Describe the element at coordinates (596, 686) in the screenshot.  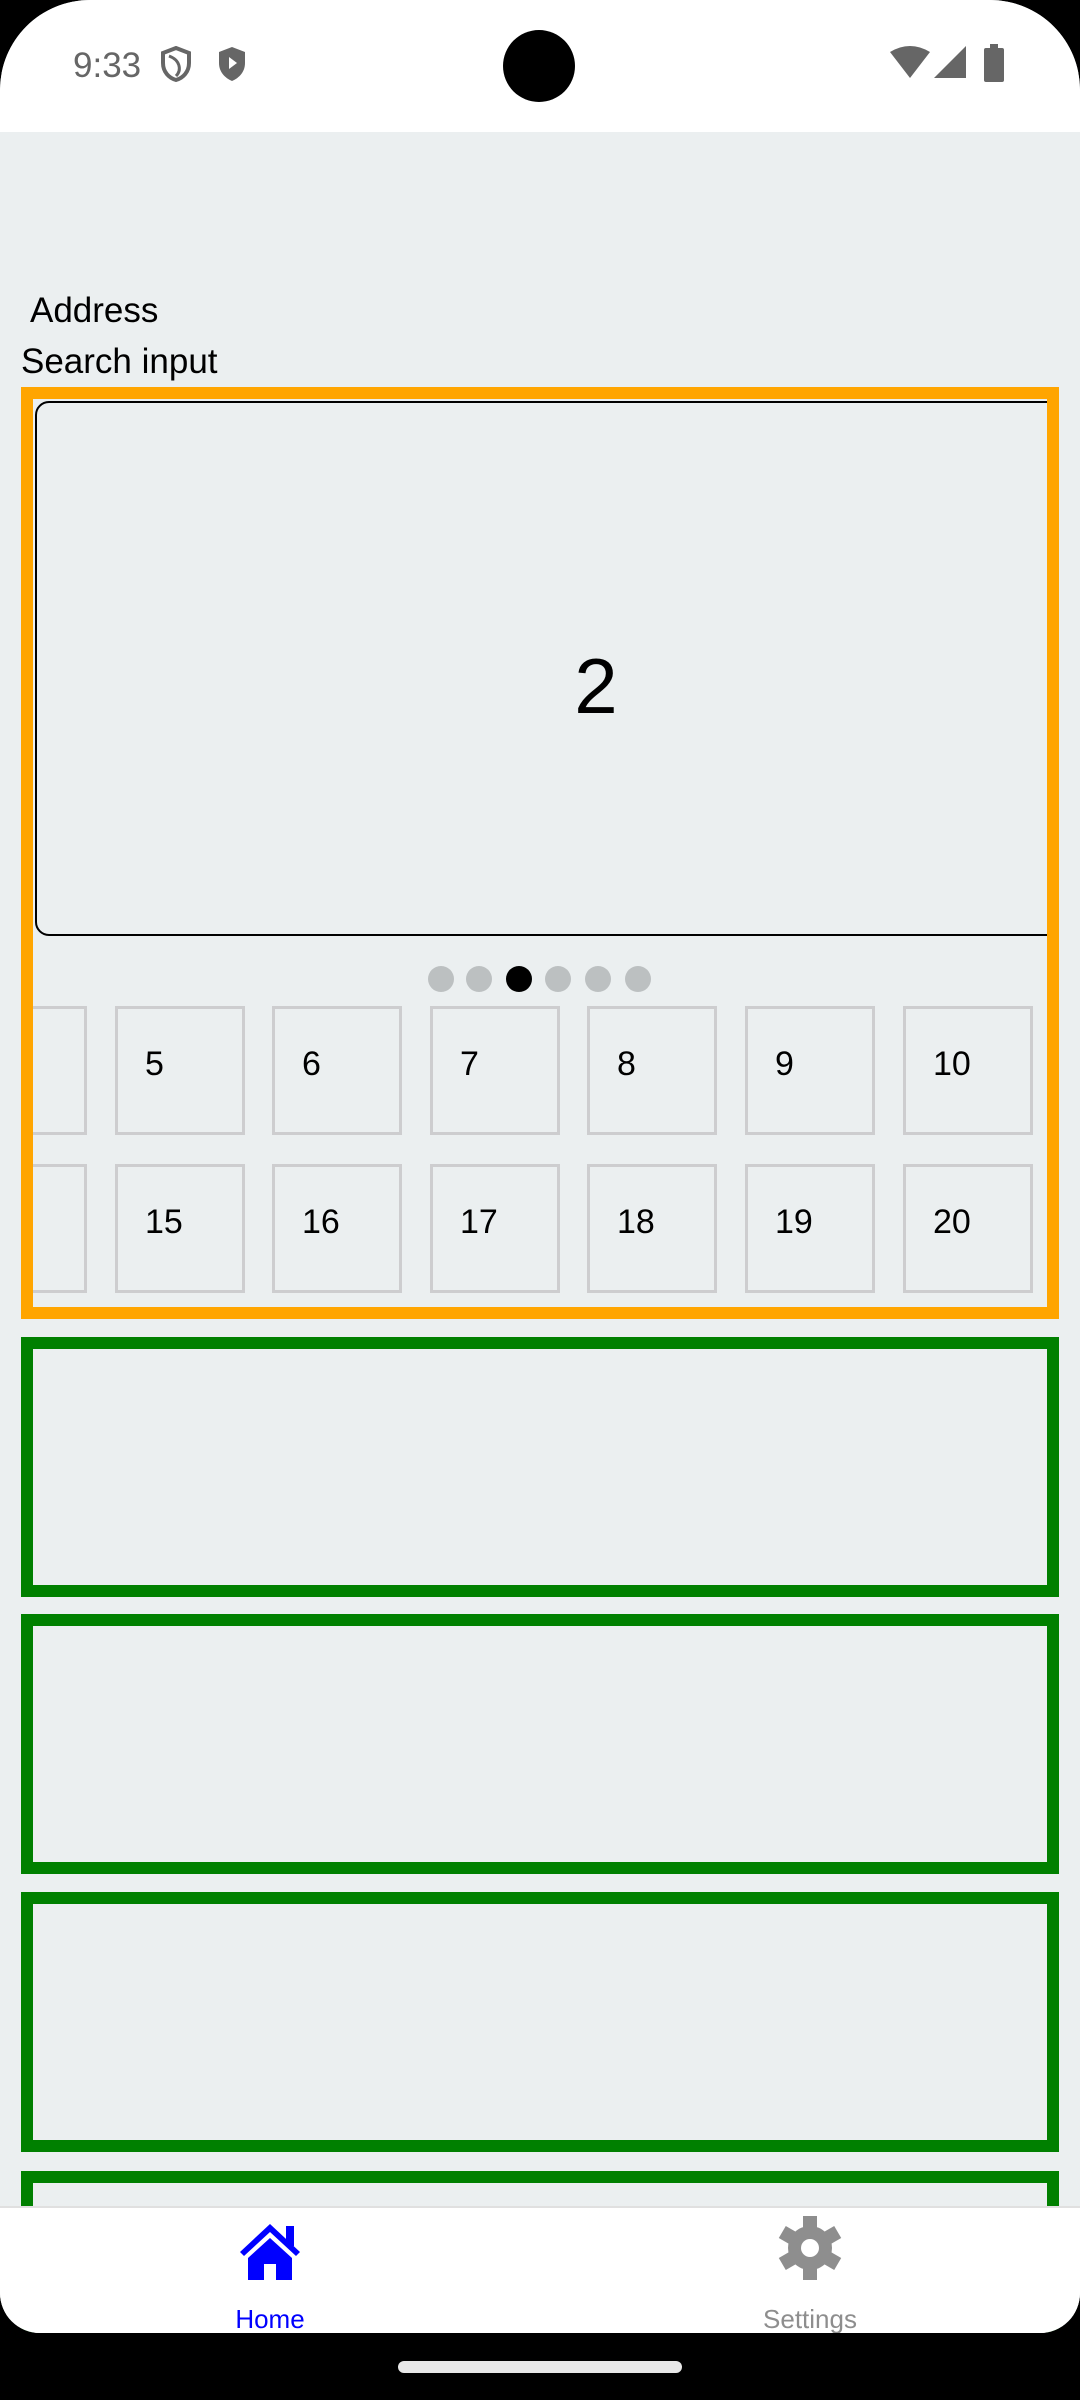
I see `carousel-page-number: 2` at that location.